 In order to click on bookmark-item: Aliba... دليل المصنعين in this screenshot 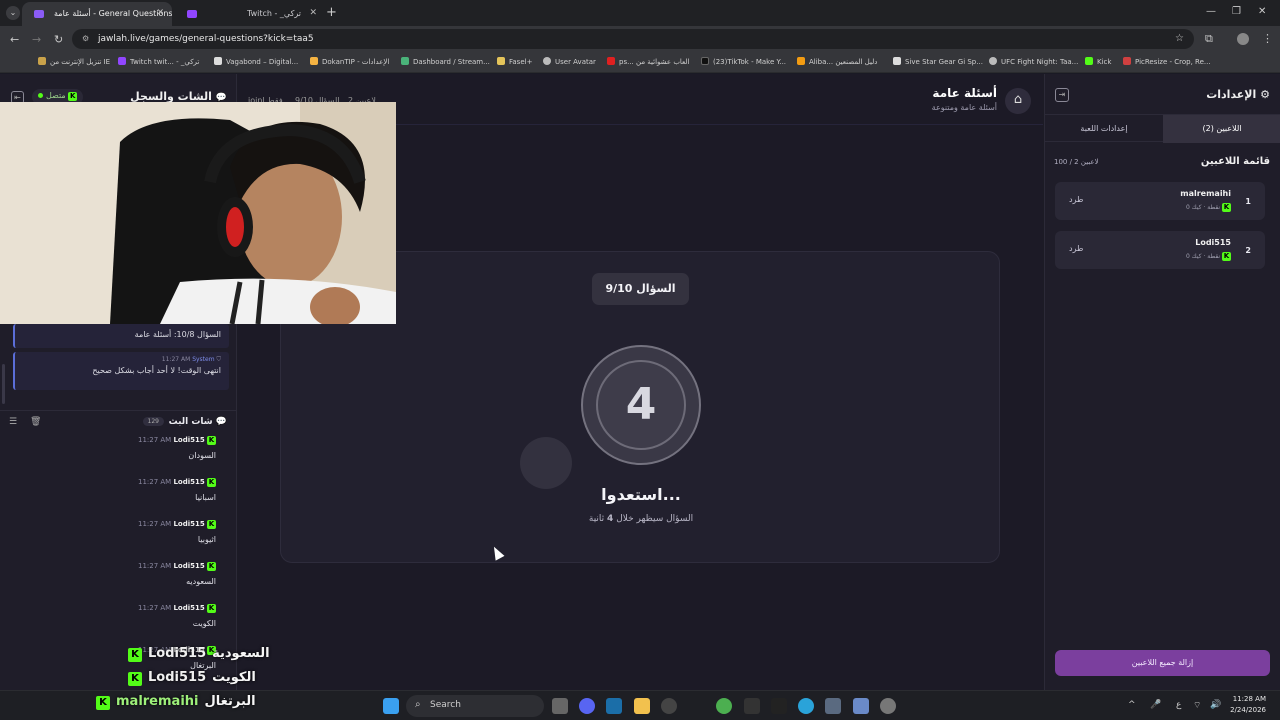, I will do `click(837, 61)`.